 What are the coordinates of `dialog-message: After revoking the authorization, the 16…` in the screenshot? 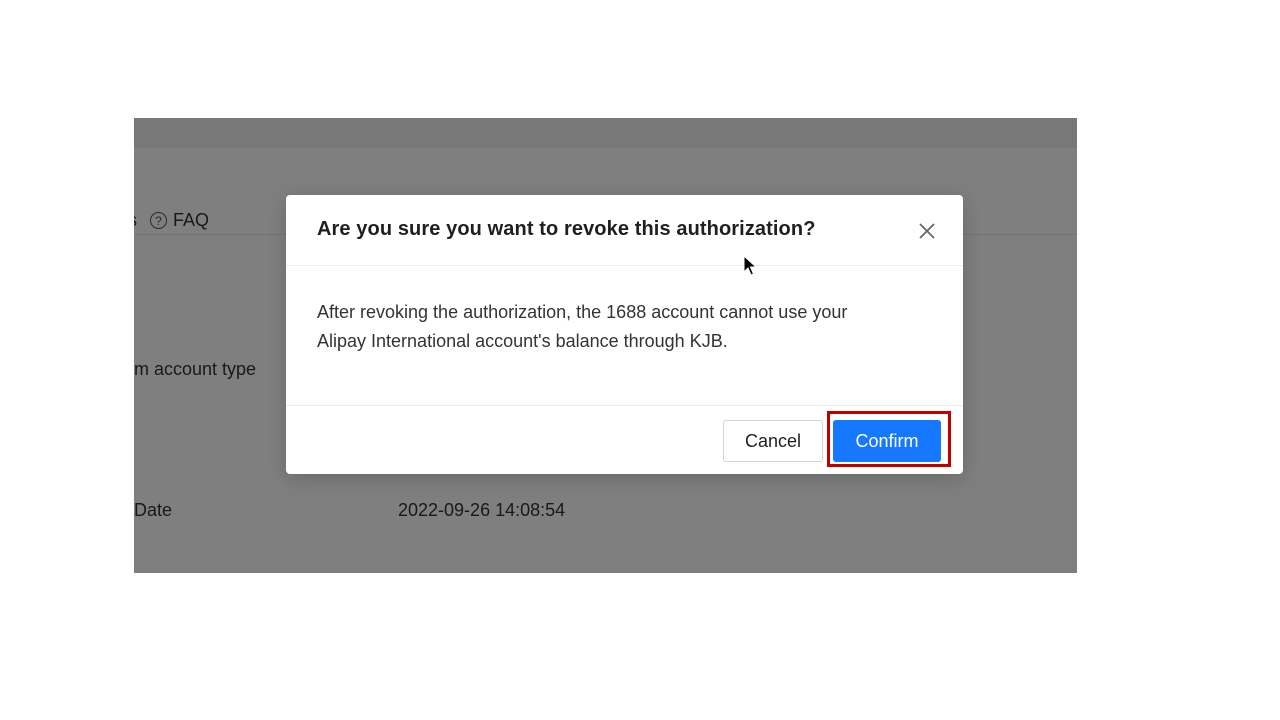 It's located at (622, 327).